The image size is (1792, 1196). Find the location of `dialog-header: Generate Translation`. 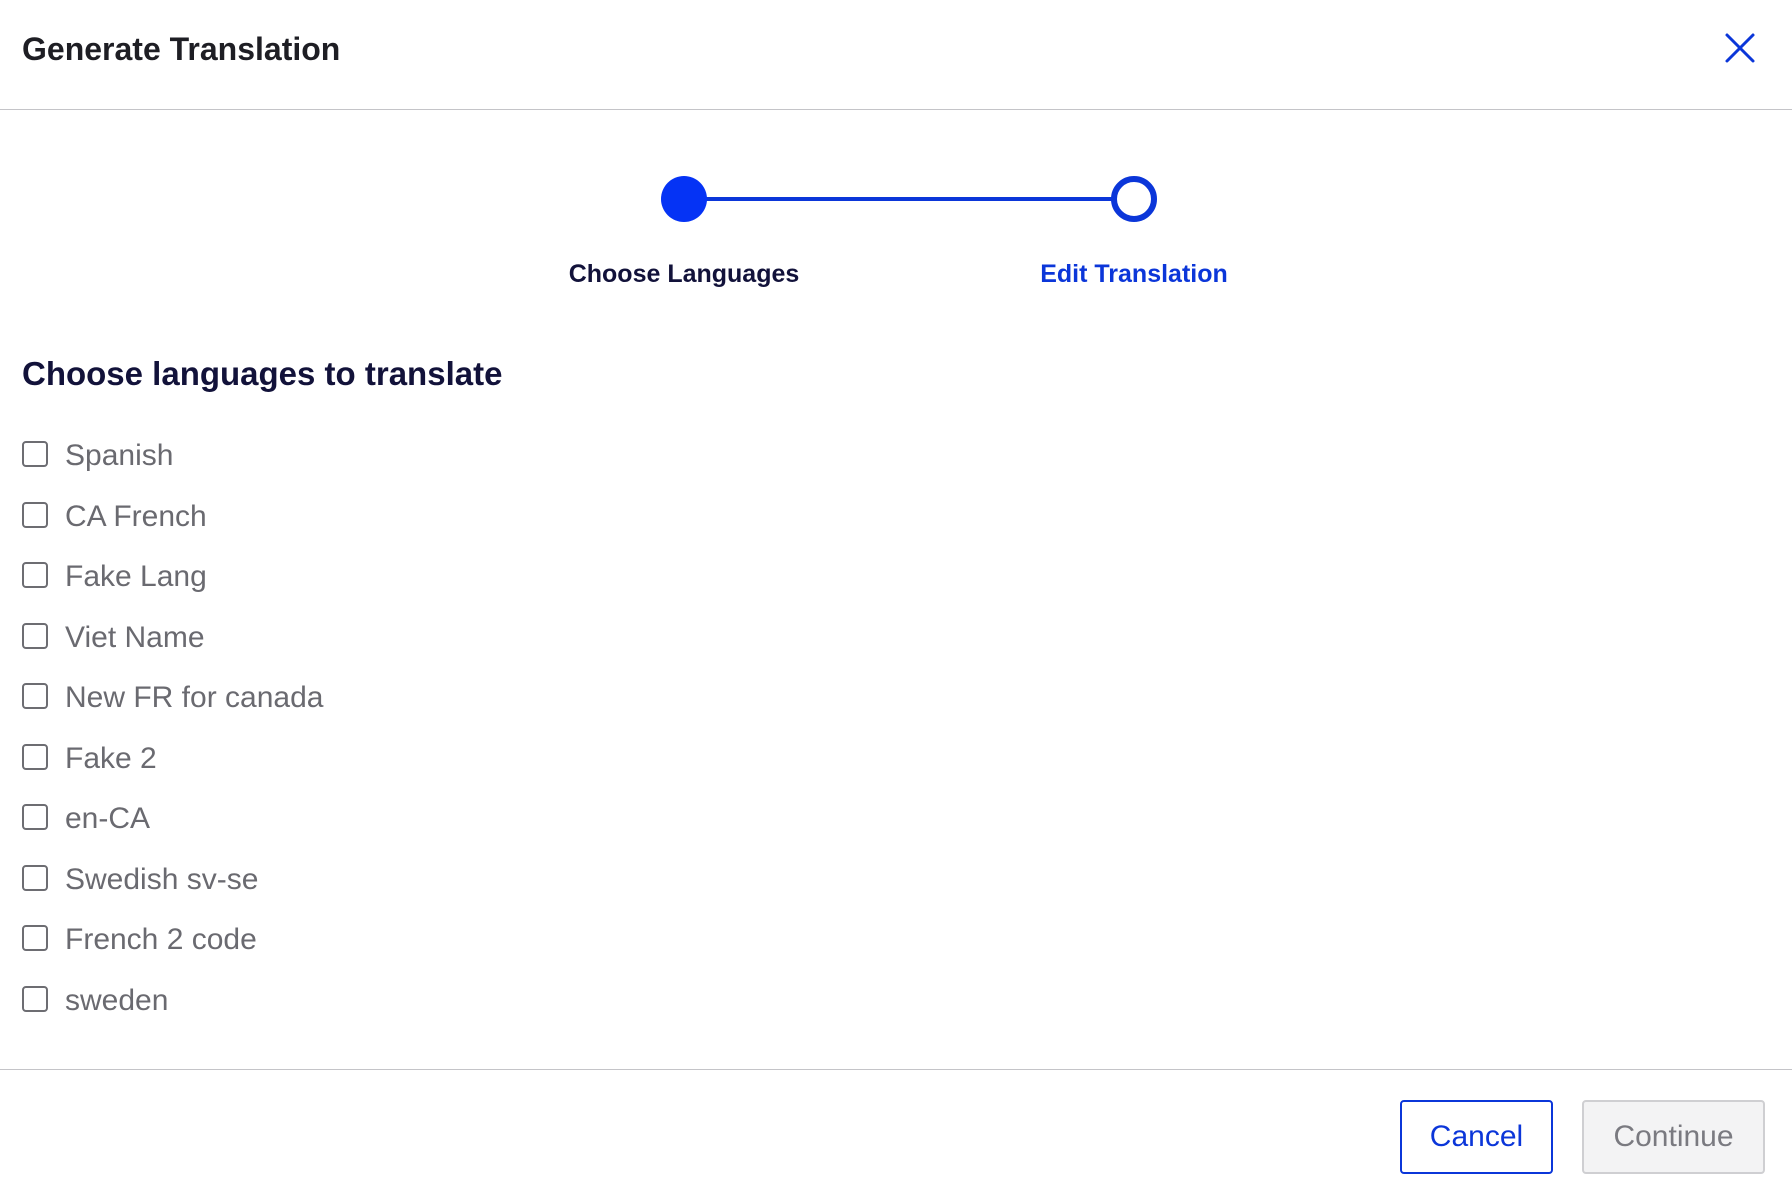

dialog-header: Generate Translation is located at coordinates (896, 55).